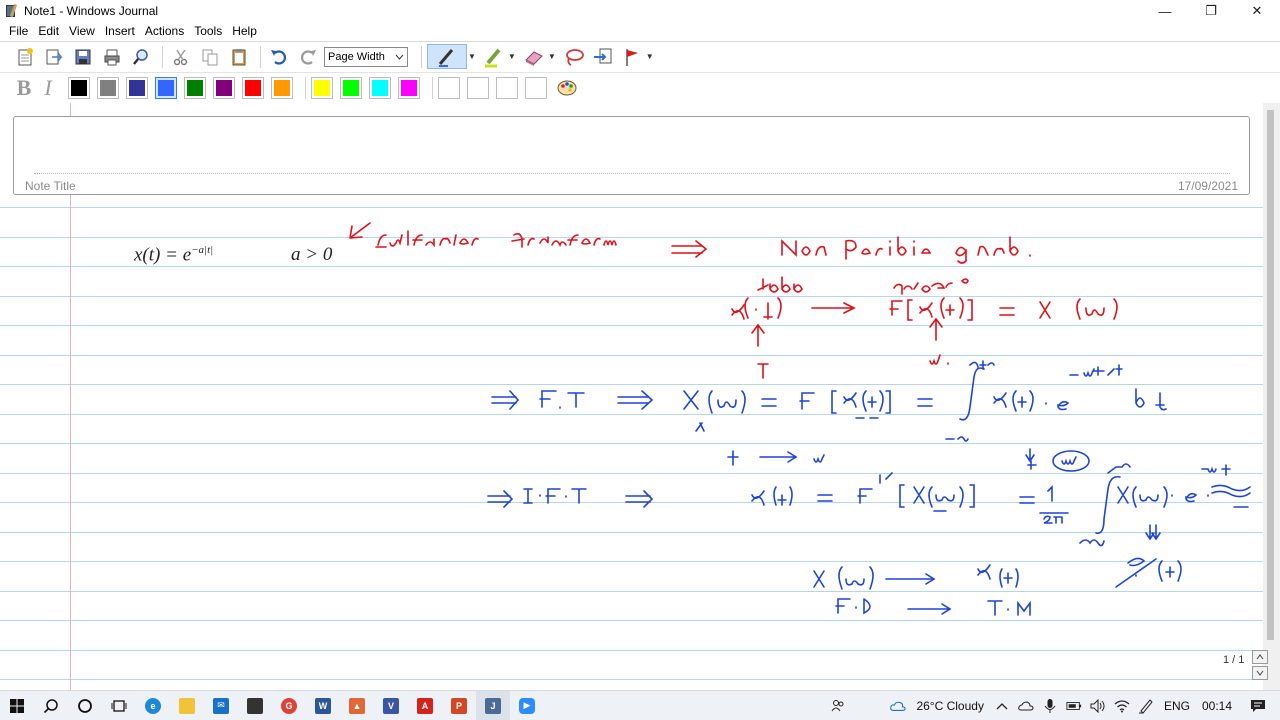 Image resolution: width=1280 pixels, height=720 pixels. I want to click on highlight-swatch-yellow, so click(322, 87).